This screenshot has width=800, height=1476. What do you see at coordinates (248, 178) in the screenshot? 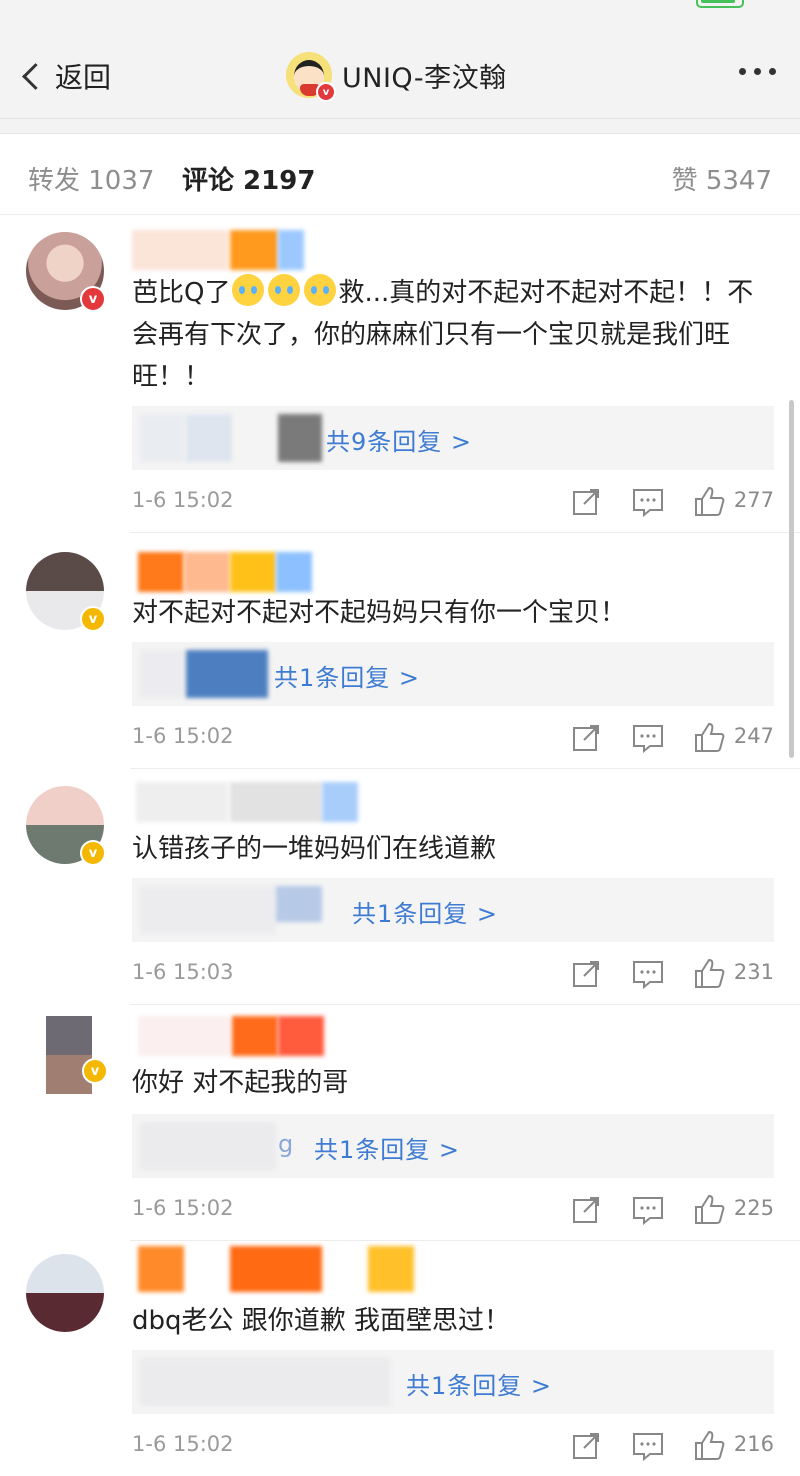
I see `tab-comments: 评论 2197` at bounding box center [248, 178].